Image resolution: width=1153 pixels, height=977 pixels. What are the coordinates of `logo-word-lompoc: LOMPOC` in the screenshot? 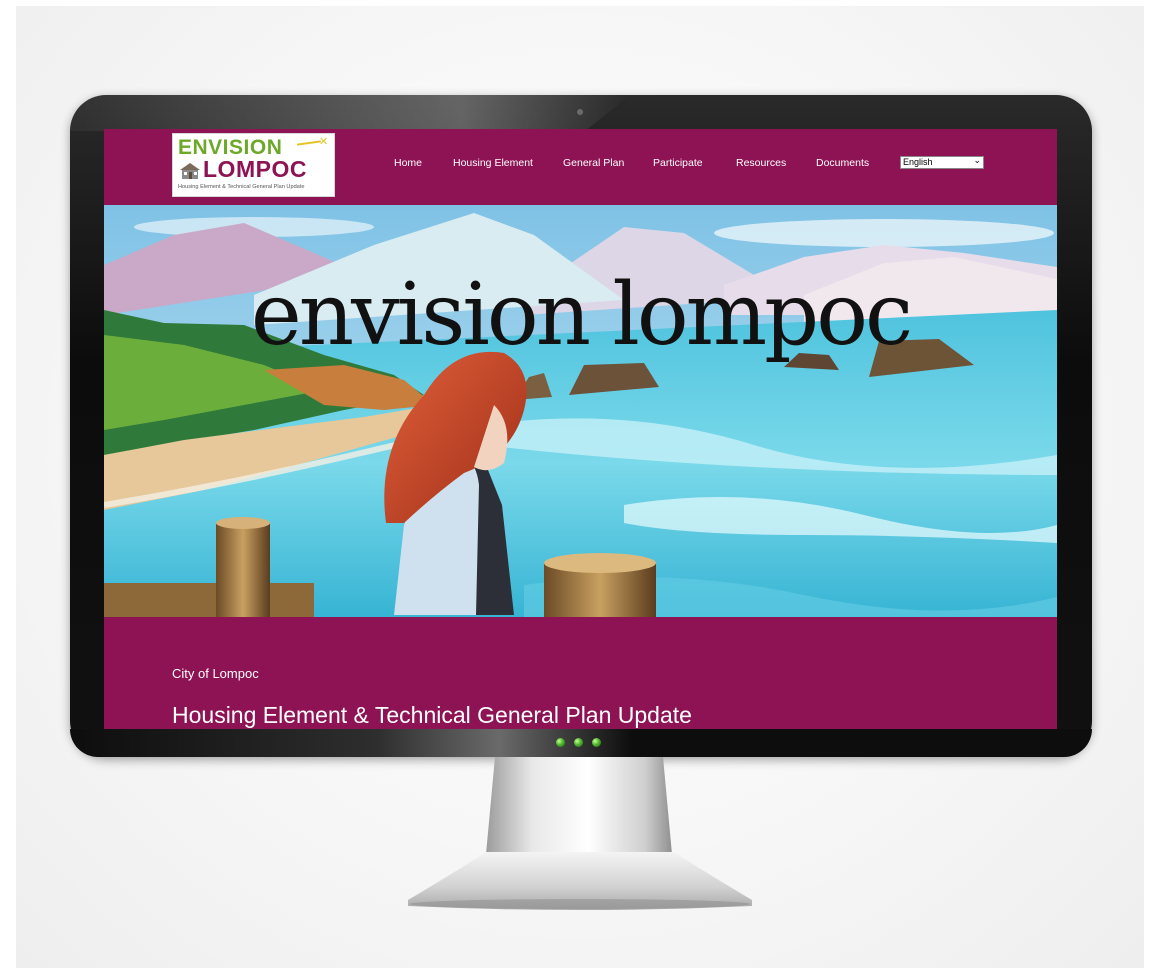 It's located at (255, 169).